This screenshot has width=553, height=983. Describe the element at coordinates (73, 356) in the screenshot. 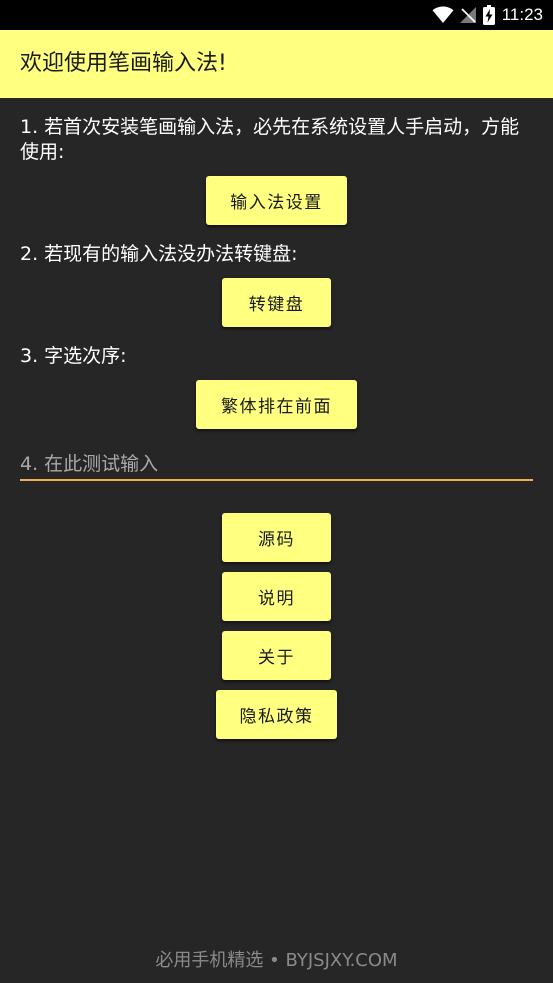

I see `step3-instruction: 3. 字选次序:` at that location.